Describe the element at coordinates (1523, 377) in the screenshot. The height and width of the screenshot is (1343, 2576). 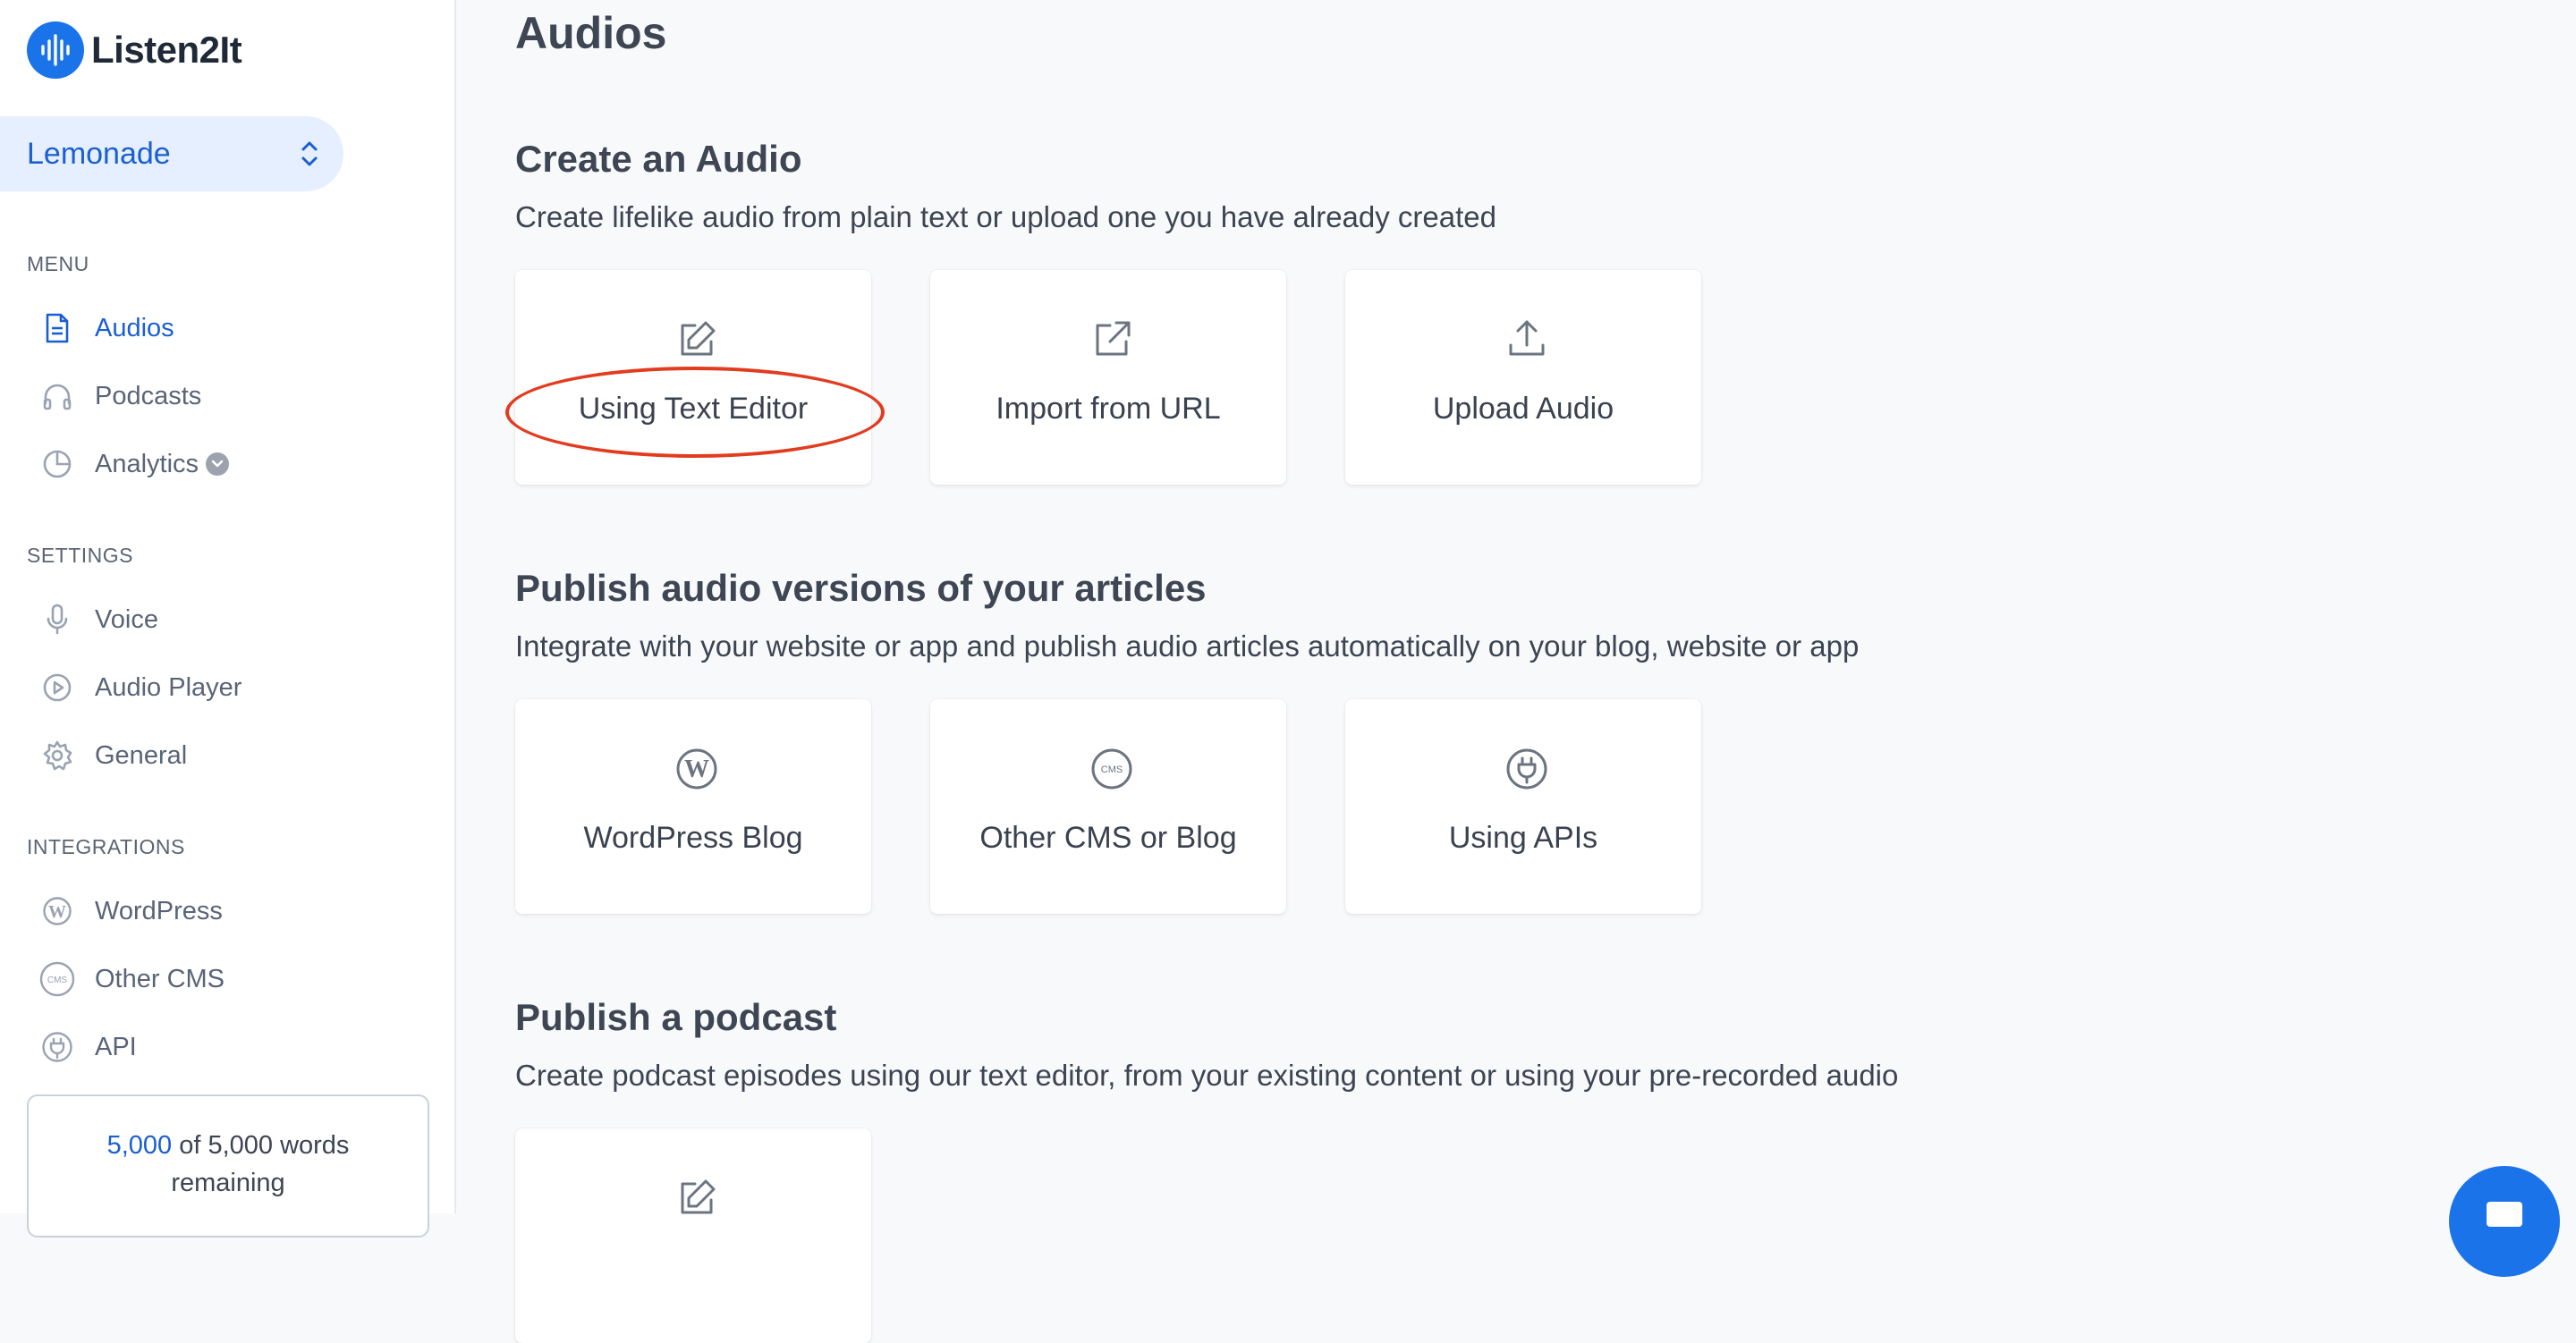
I see `card-upload-audio: Upload Audio` at that location.